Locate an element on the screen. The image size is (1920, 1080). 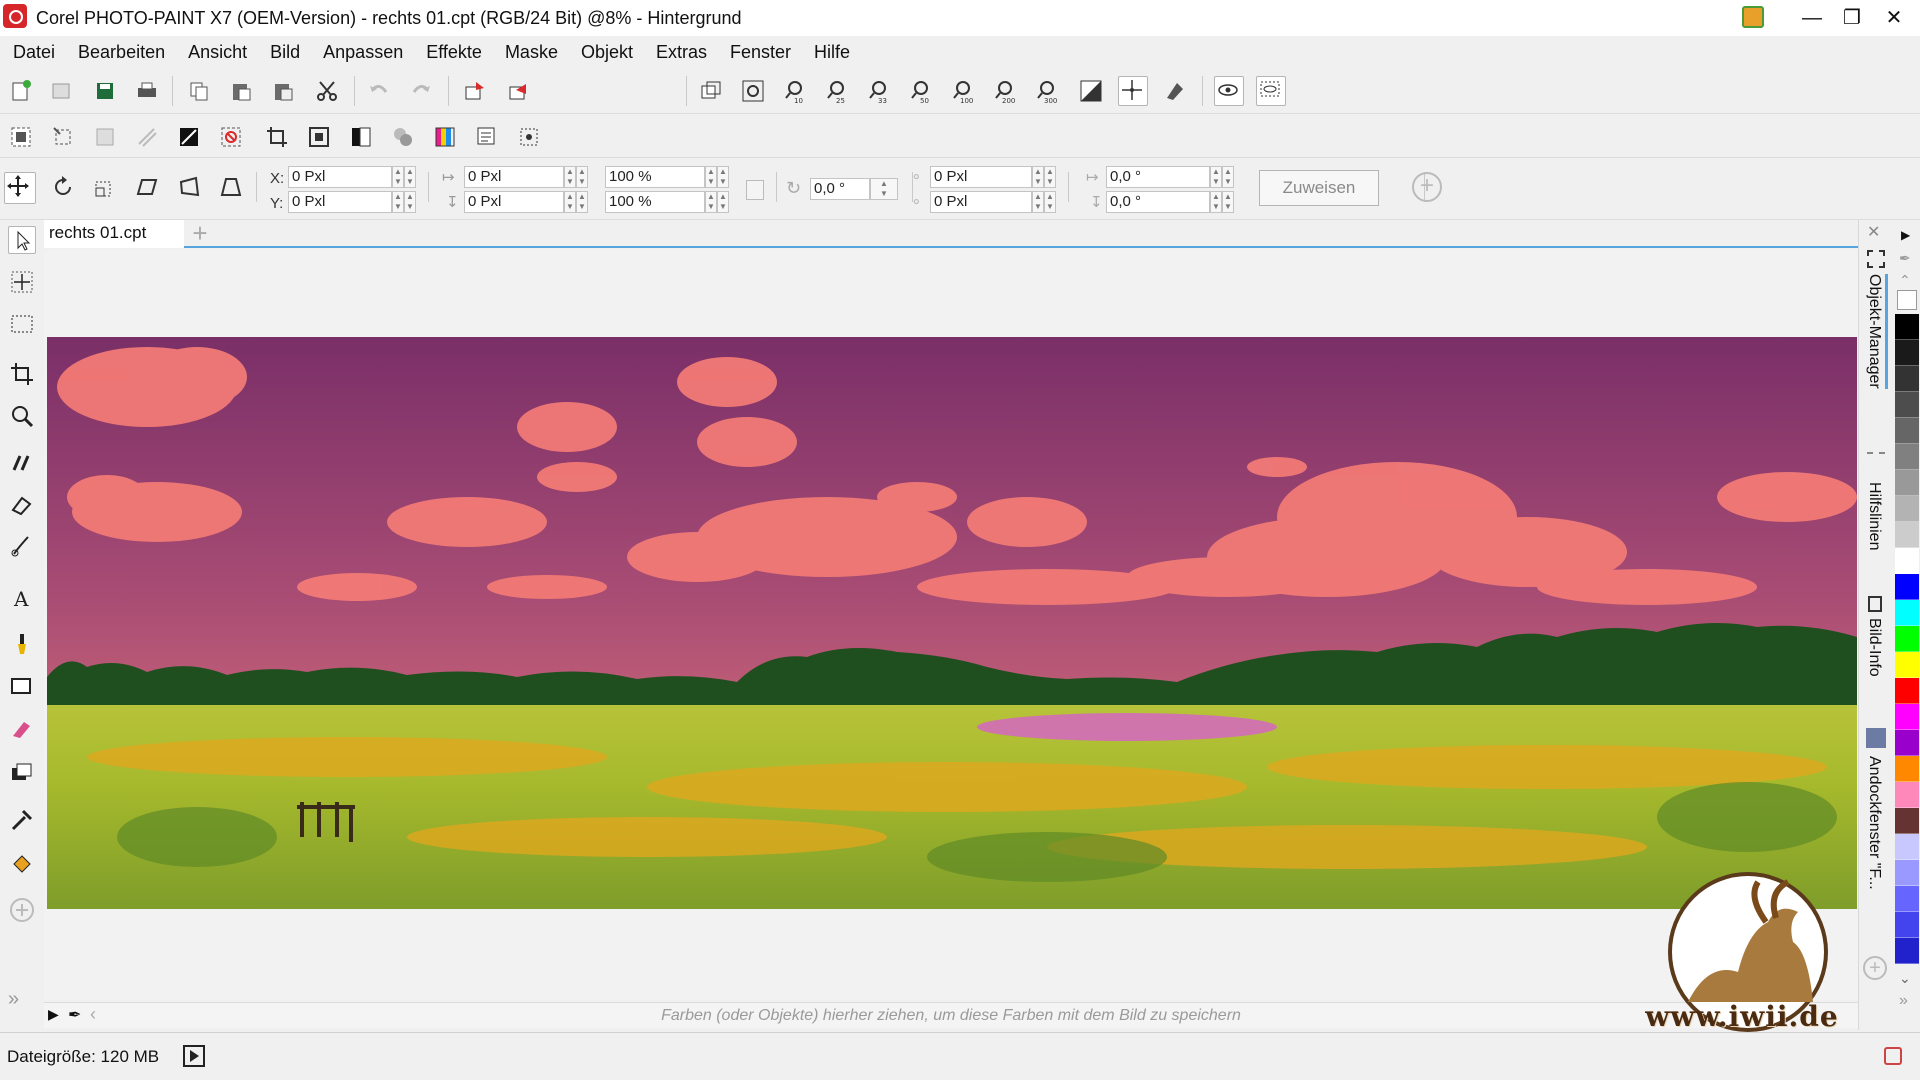
export-icon is located at coordinates (519, 91).